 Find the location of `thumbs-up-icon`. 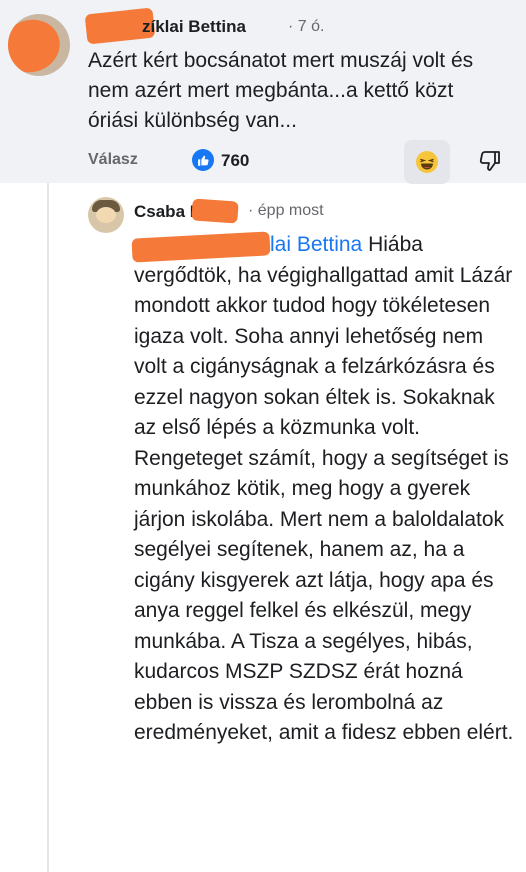

thumbs-up-icon is located at coordinates (203, 160).